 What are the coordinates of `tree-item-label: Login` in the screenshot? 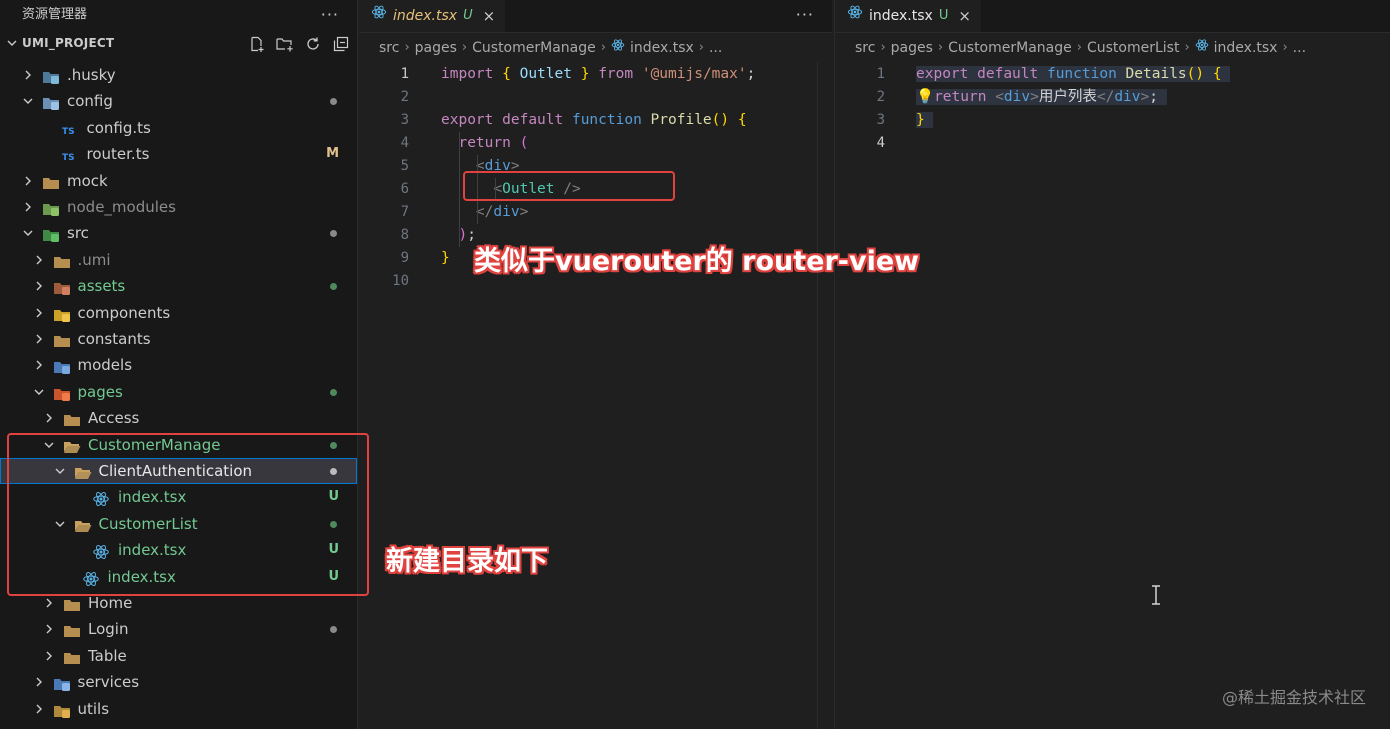 It's located at (108, 629).